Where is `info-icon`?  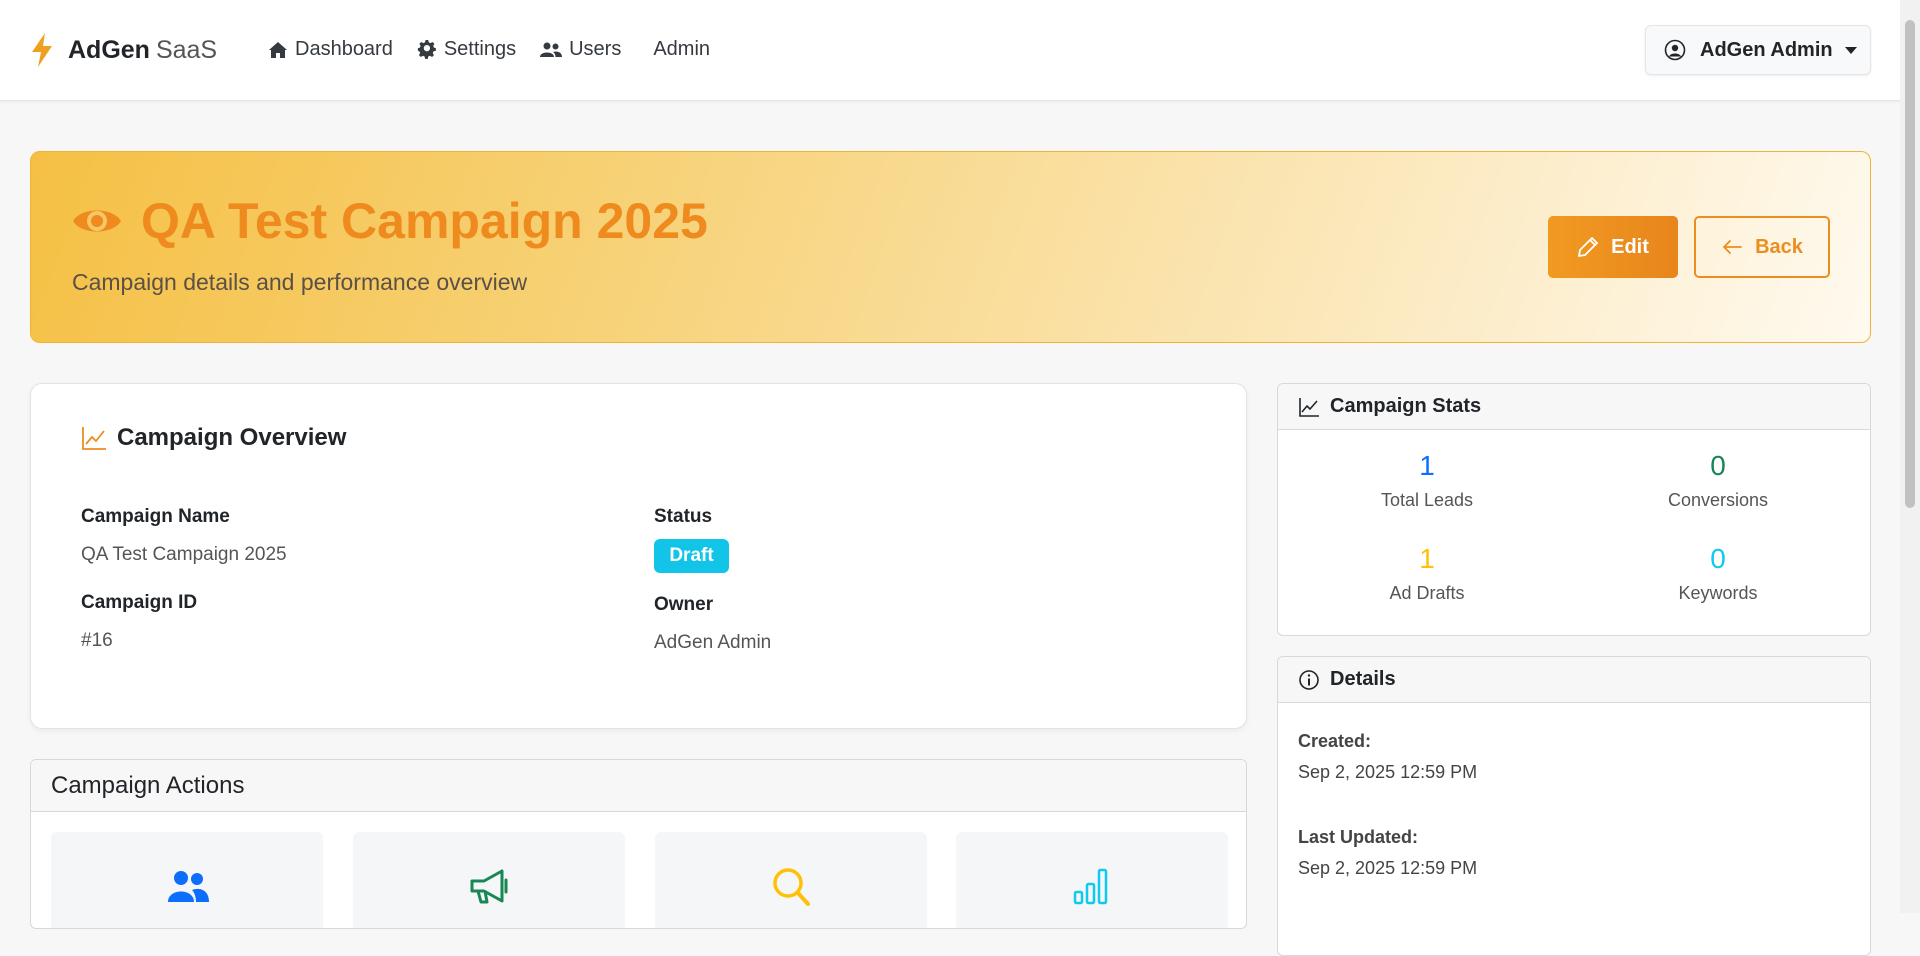 info-icon is located at coordinates (1309, 679).